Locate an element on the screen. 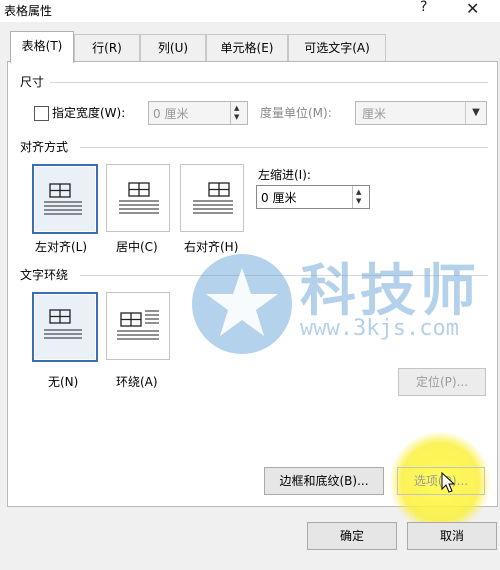 This screenshot has height=570, width=500. indent-spin-arrows: ▲ ▼ is located at coordinates (360, 197).